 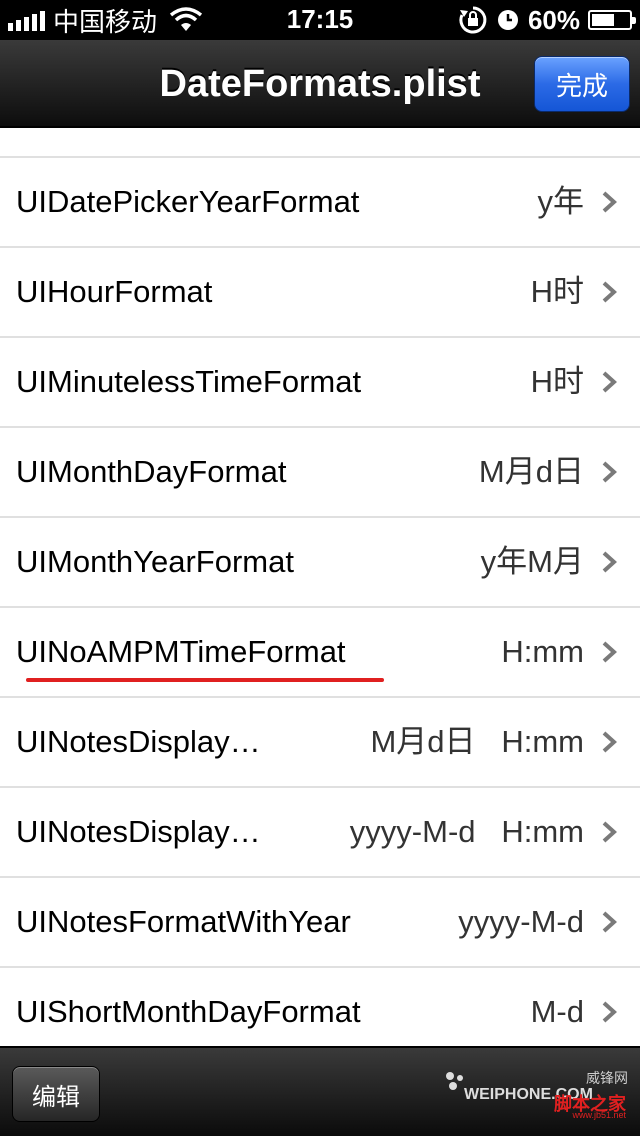 I want to click on table-row: UIHourFormat H时, so click(x=320, y=293).